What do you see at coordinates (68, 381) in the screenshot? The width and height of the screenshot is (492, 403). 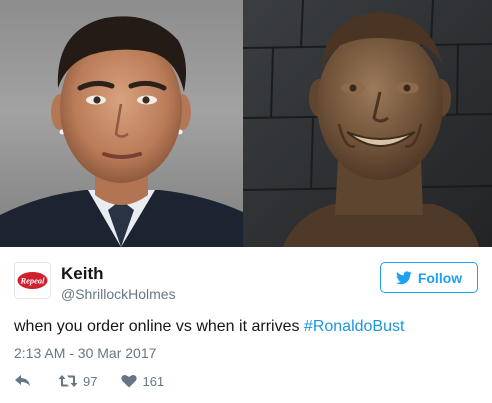 I see `retweet-icon` at bounding box center [68, 381].